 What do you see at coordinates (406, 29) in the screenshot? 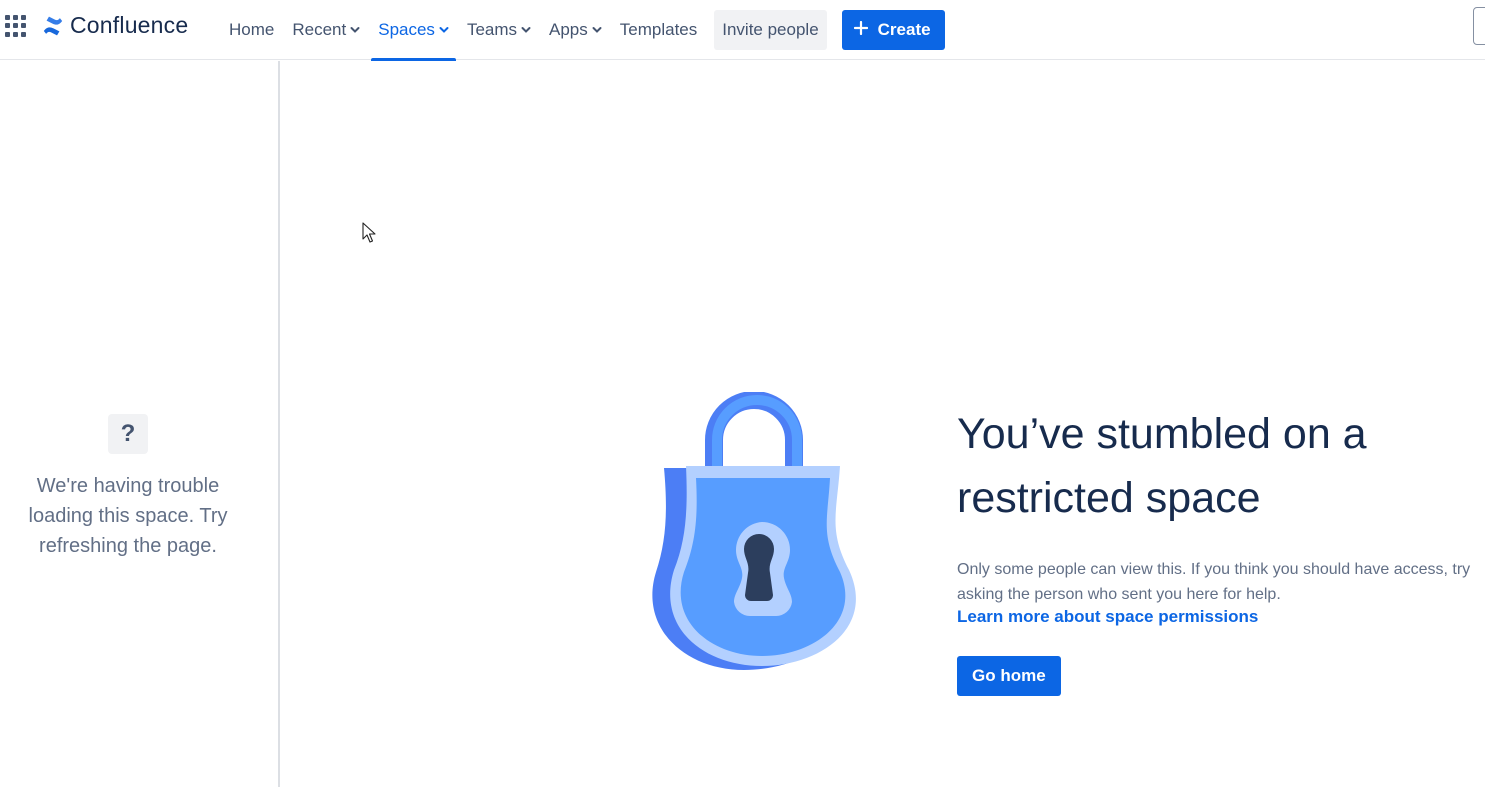
I see `nav-spaces-label: Spaces` at bounding box center [406, 29].